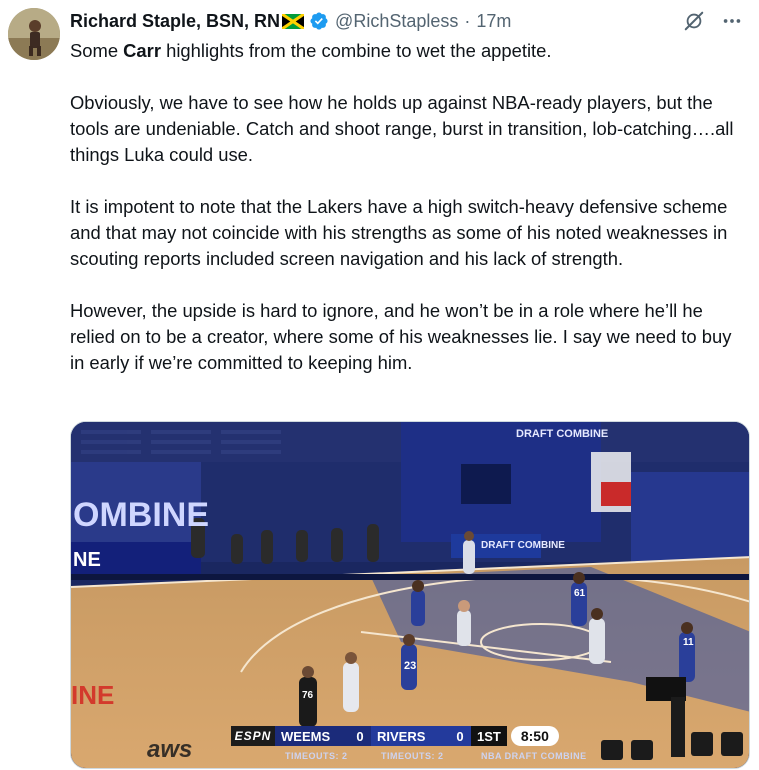  Describe the element at coordinates (534, 756) in the screenshot. I see `event-label: NBA DRAFT COMBINE` at that location.